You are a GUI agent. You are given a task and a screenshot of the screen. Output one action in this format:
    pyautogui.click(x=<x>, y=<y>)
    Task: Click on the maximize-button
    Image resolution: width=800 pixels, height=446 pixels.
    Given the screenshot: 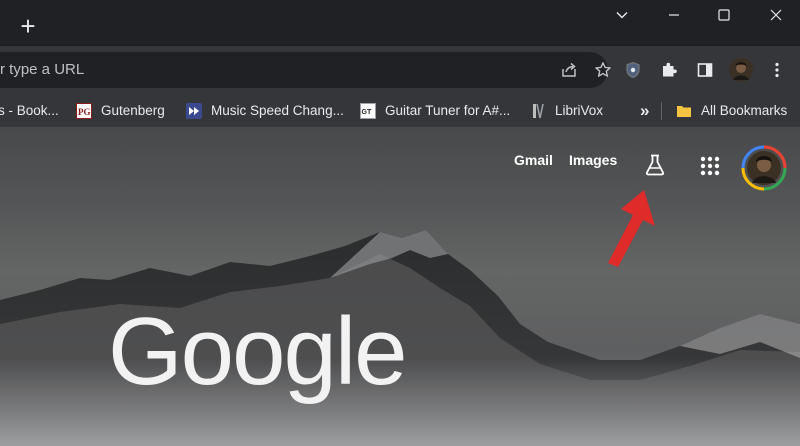 What is the action you would take?
    pyautogui.click(x=724, y=15)
    